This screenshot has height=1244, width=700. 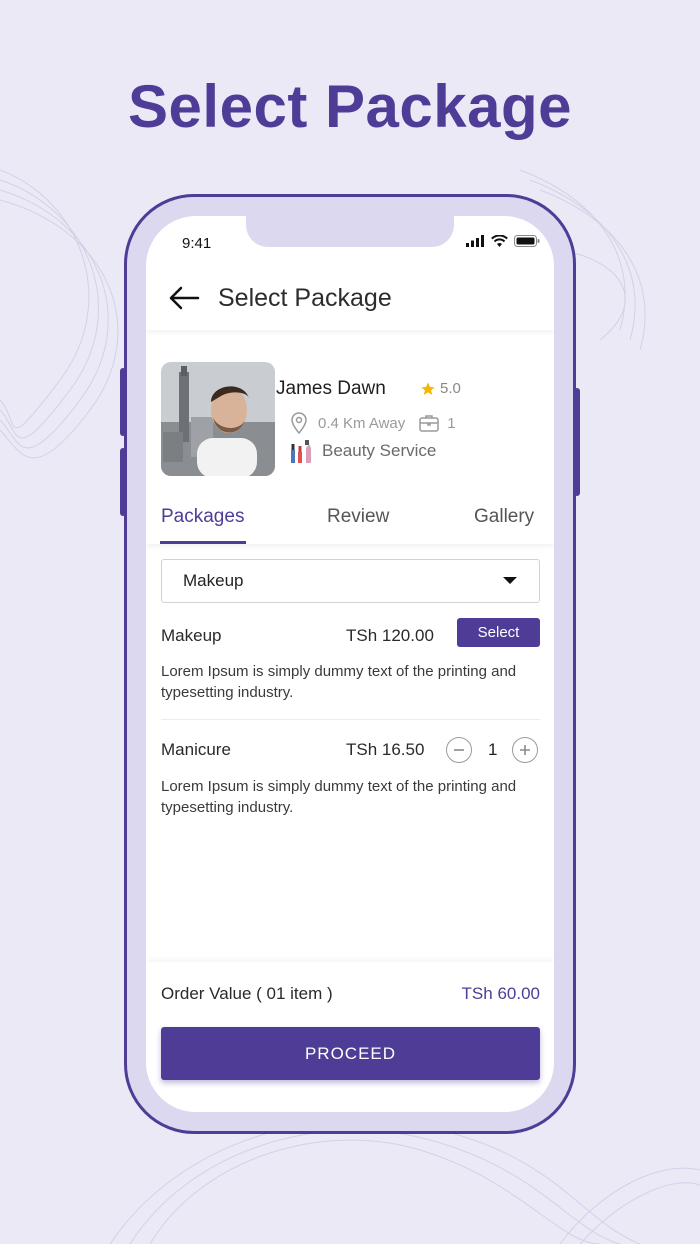 I want to click on page-headline: Select Package, so click(x=350, y=106).